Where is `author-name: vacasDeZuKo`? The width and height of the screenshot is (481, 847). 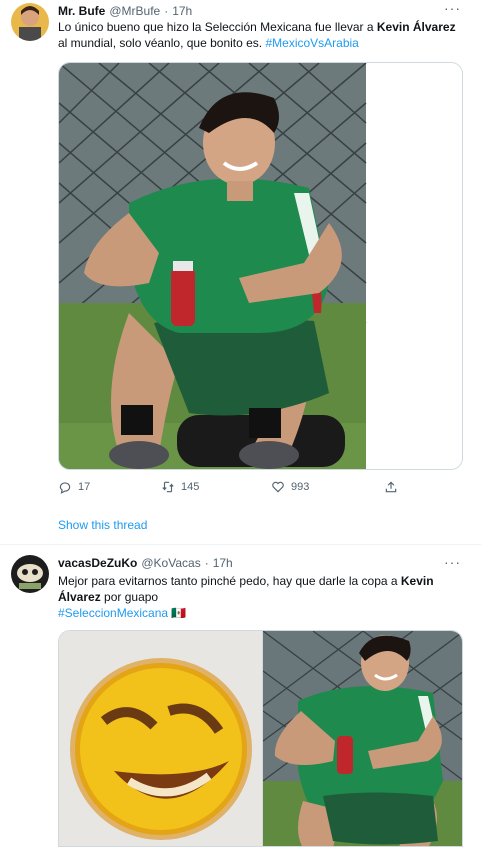 author-name: vacasDeZuKo is located at coordinates (97, 563).